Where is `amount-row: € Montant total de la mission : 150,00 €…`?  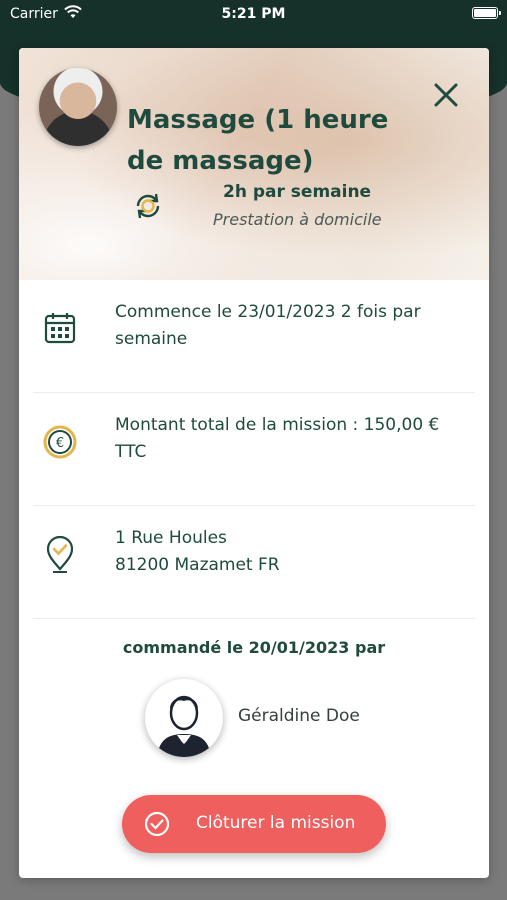
amount-row: € Montant total de la mission : 150,00 €… is located at coordinates (254, 449).